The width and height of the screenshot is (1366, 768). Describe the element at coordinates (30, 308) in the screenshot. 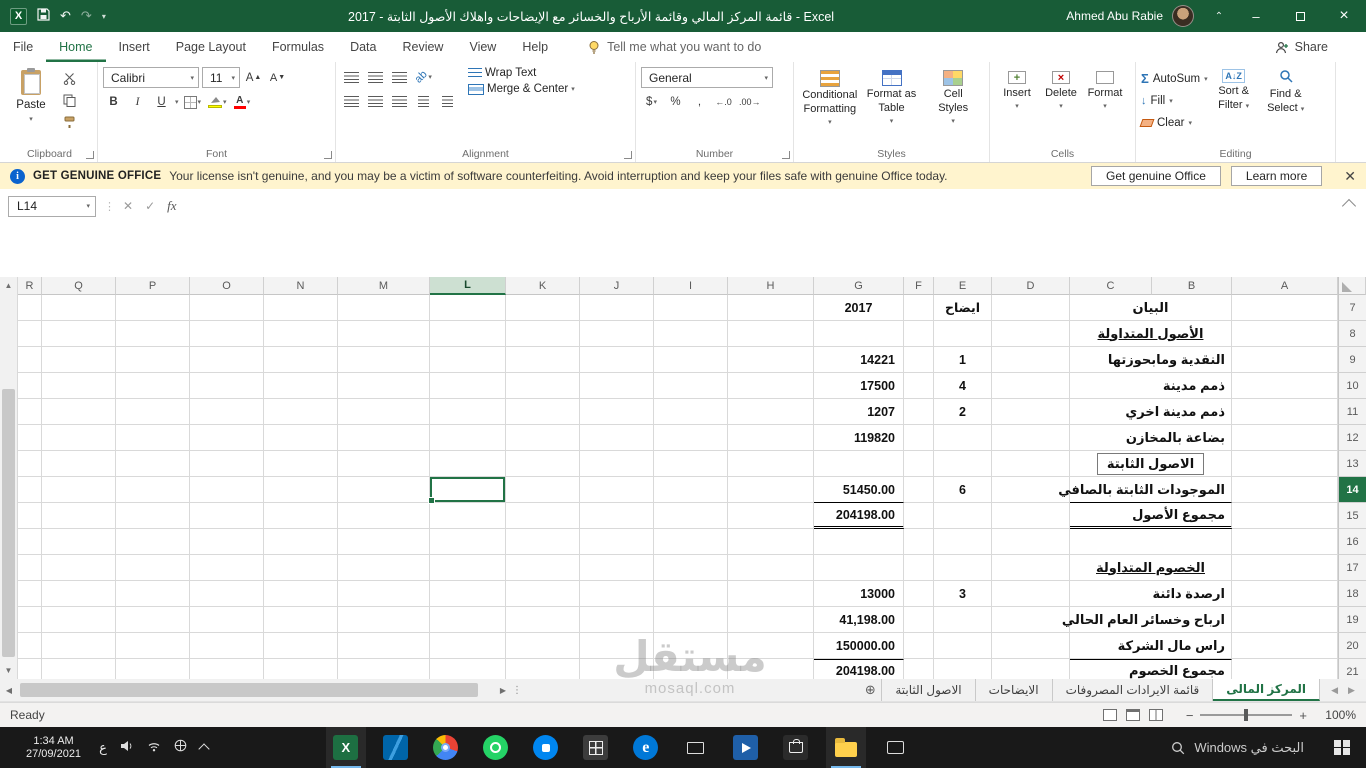

I see `cell-R7` at that location.